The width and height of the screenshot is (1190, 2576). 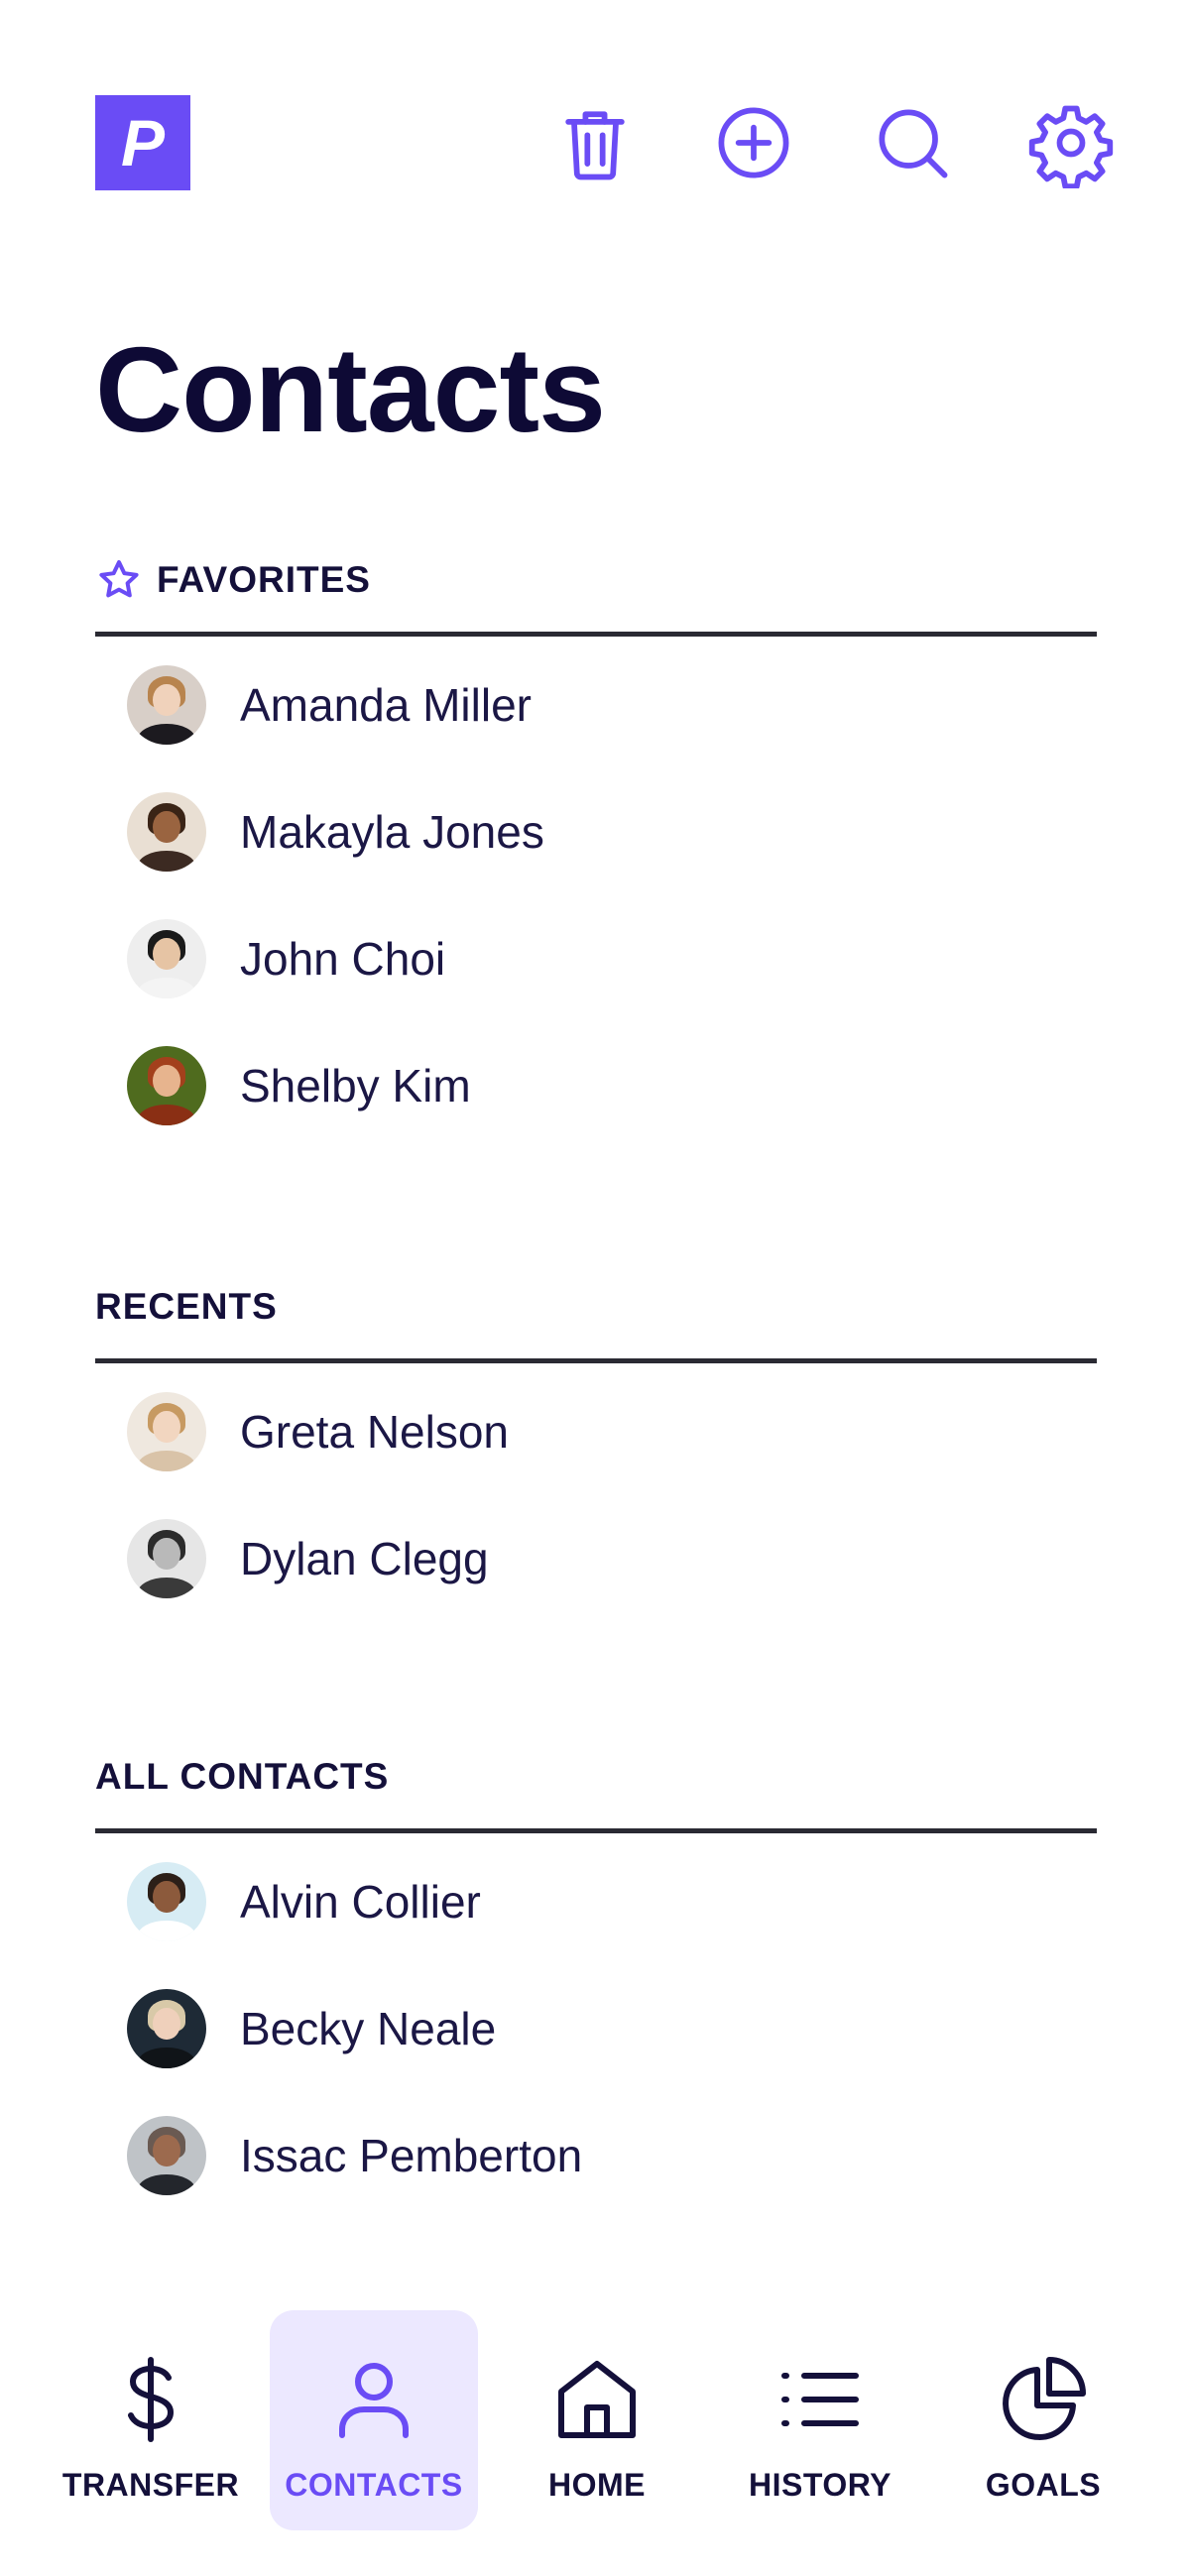 I want to click on recents-list: Greta Nelson Dylan Clegg, so click(x=596, y=1495).